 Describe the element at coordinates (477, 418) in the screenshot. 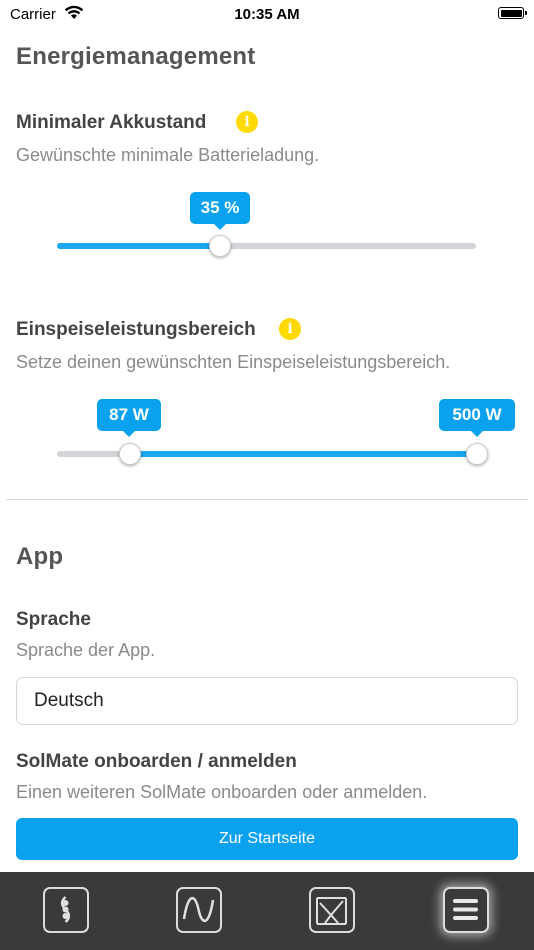

I see `feed-in-max-bubble: 500 W` at that location.